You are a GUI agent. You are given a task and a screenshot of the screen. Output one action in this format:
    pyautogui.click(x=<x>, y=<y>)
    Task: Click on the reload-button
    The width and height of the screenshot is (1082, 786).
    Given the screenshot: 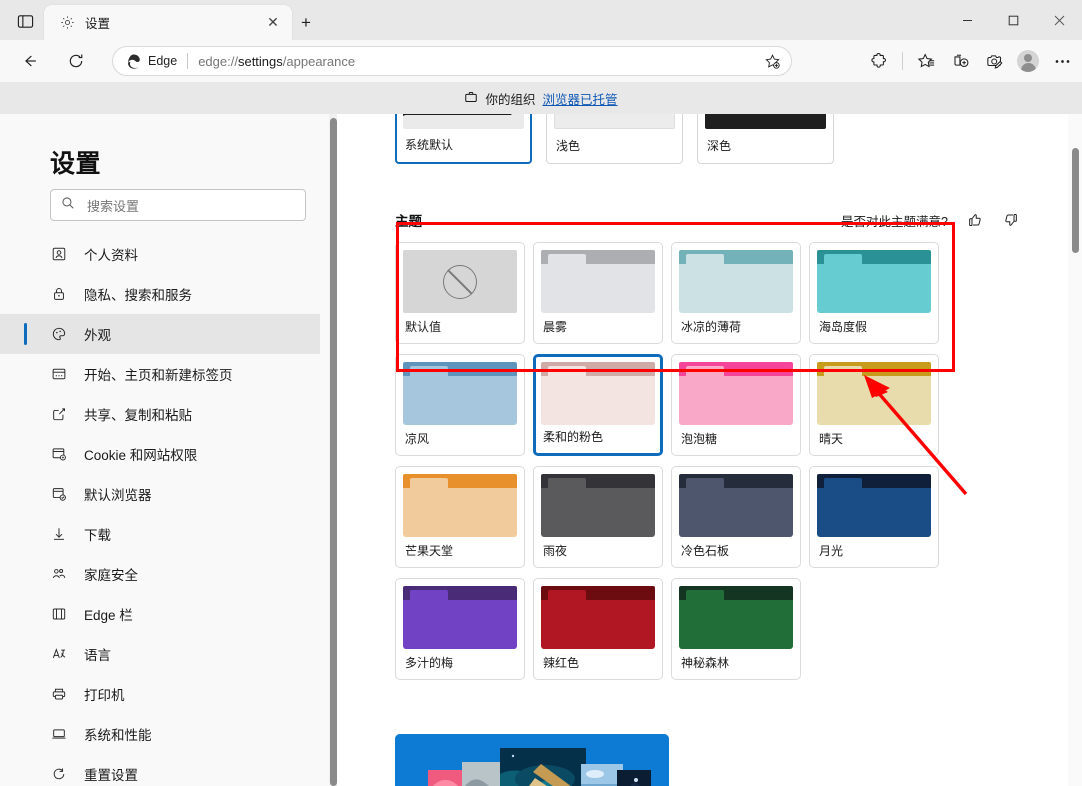 What is the action you would take?
    pyautogui.click(x=76, y=61)
    